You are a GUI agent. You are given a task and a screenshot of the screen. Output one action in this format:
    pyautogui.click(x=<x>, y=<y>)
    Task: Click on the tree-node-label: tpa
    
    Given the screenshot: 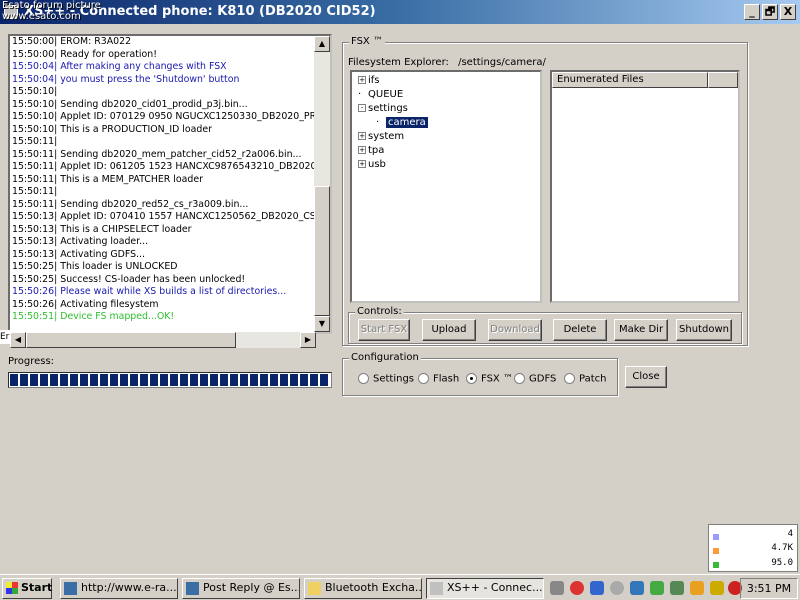 What is the action you would take?
    pyautogui.click(x=376, y=150)
    